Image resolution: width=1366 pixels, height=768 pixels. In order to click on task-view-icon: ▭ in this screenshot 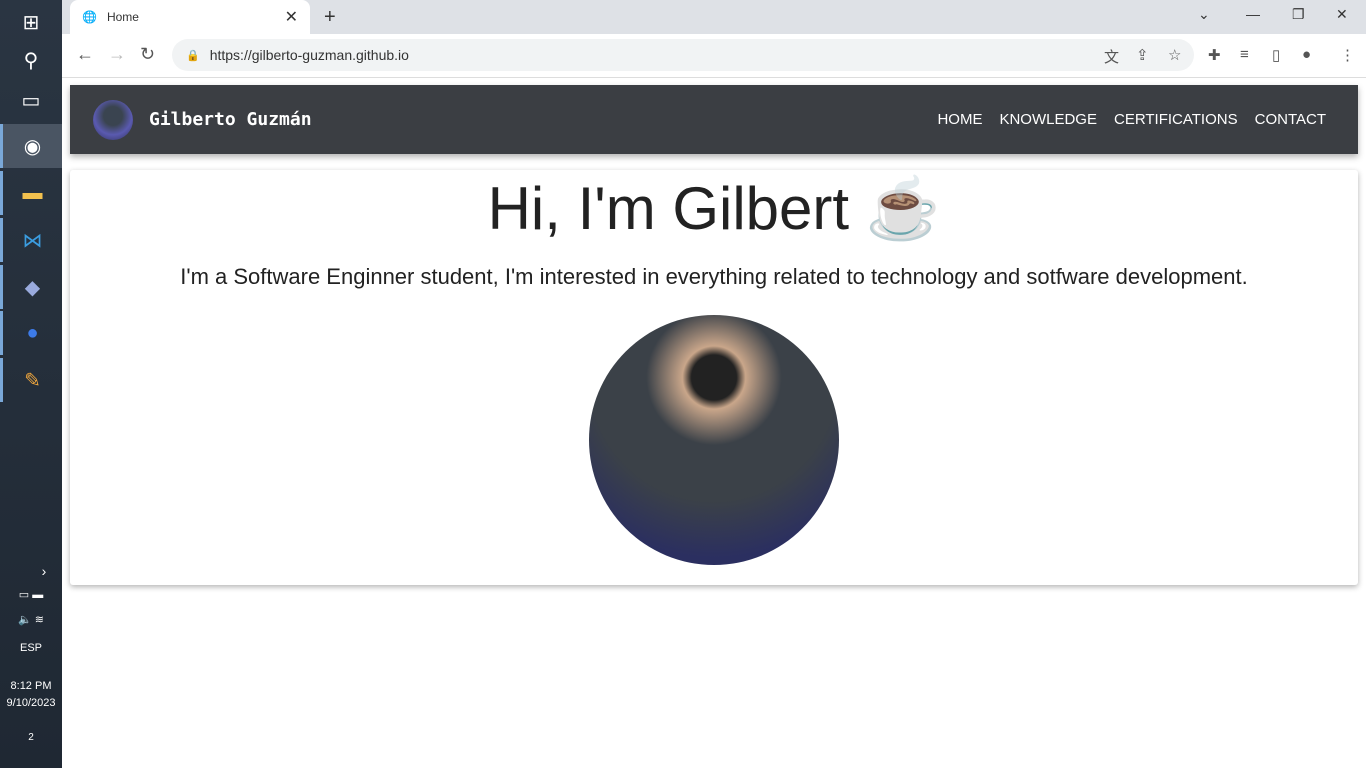, I will do `click(31, 100)`.